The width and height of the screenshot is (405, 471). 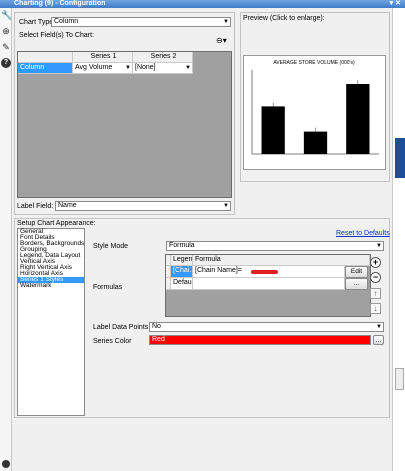 What do you see at coordinates (108, 287) in the screenshot?
I see `formulas-label: Formulas` at bounding box center [108, 287].